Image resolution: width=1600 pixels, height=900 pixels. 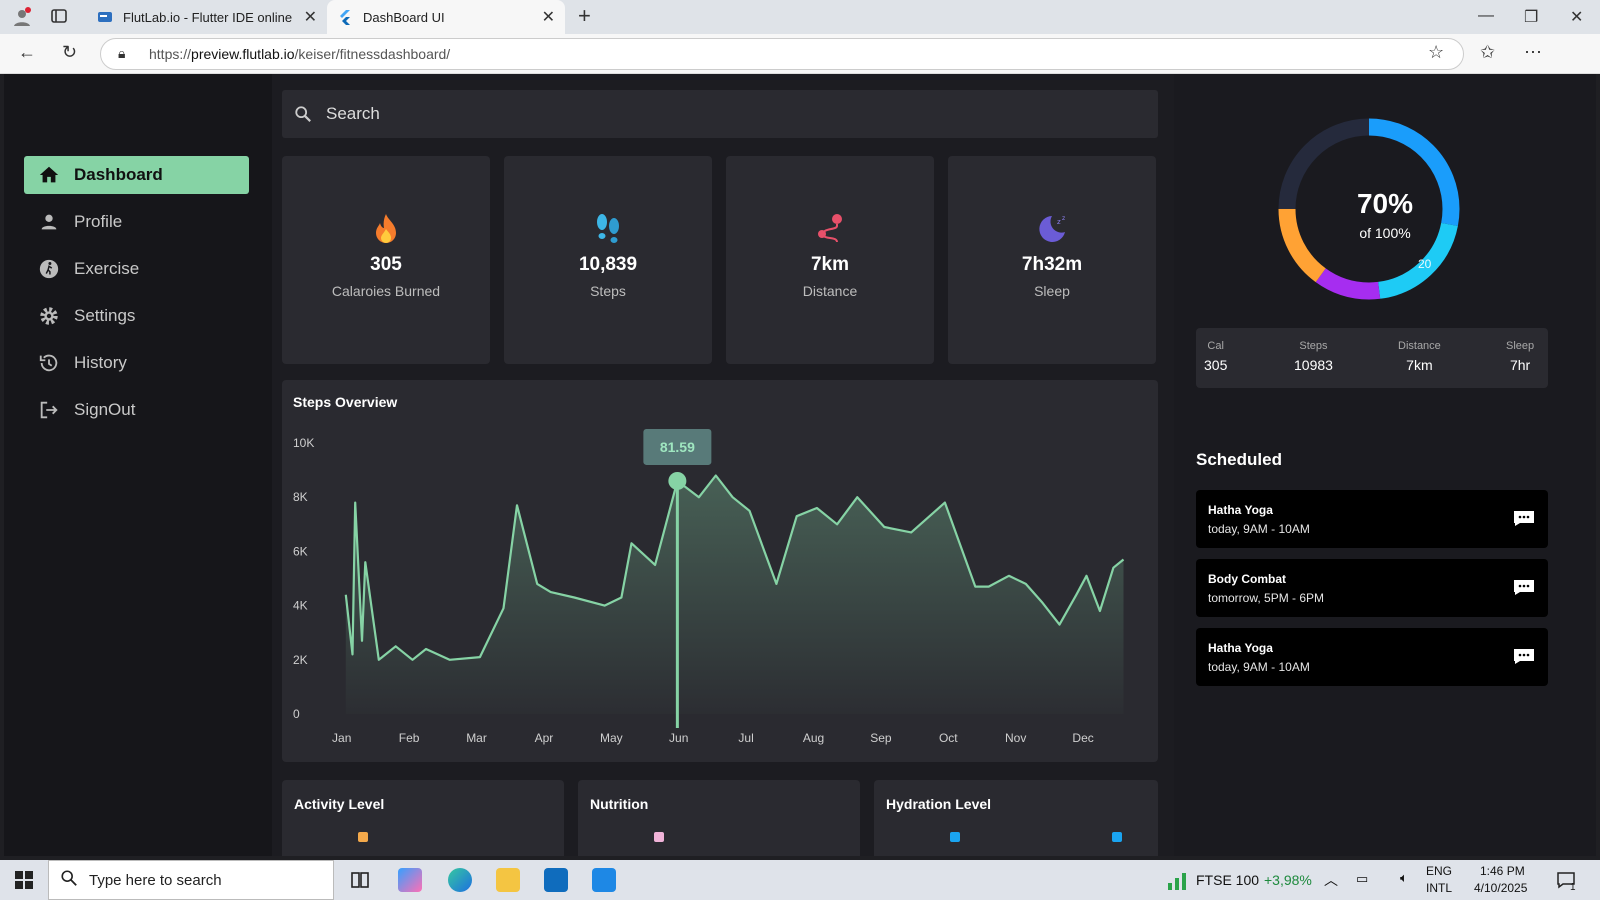 I want to click on restore-icon: ❐, so click(x=1531, y=17).